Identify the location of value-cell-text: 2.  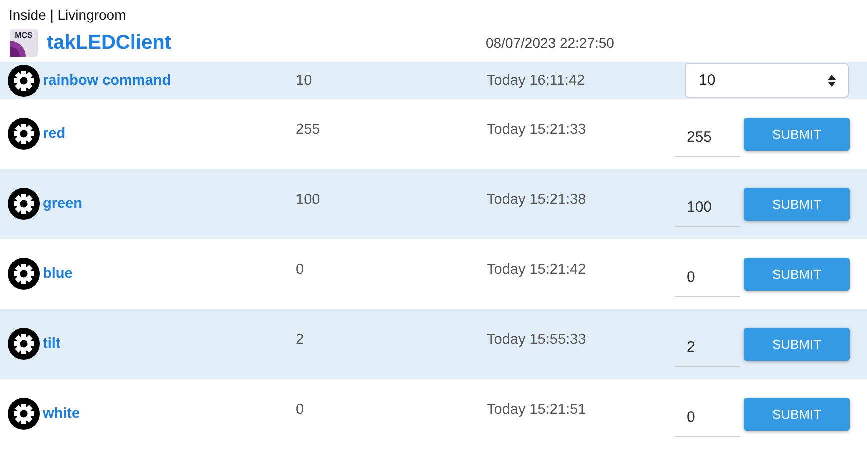
(301, 340).